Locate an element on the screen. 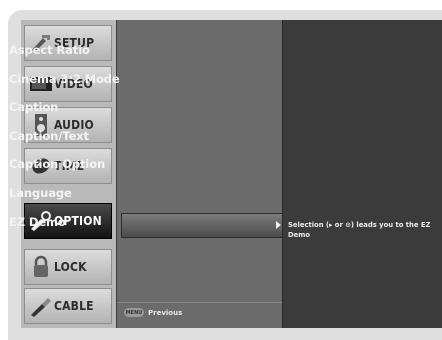 This screenshot has width=442, height=340. chevron-right-icon is located at coordinates (278, 225).